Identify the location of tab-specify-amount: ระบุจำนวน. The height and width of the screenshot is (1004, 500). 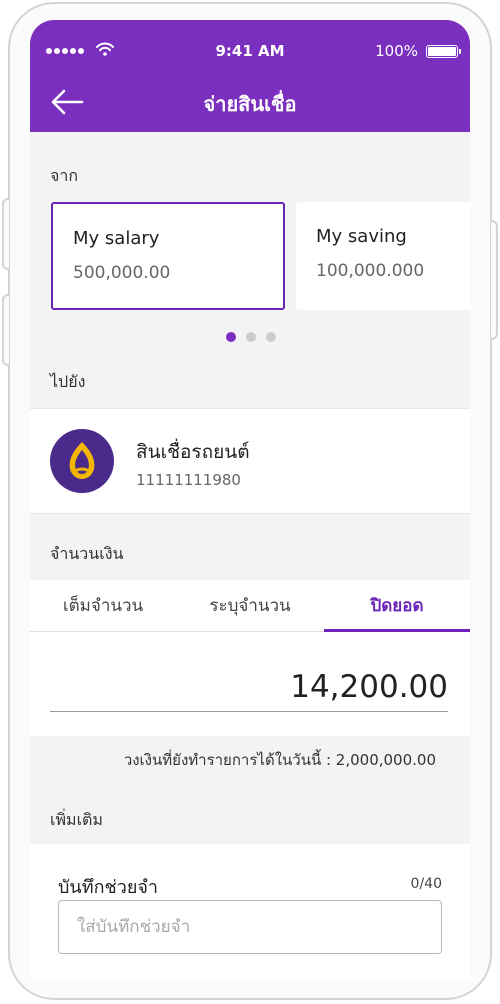
(250, 606).